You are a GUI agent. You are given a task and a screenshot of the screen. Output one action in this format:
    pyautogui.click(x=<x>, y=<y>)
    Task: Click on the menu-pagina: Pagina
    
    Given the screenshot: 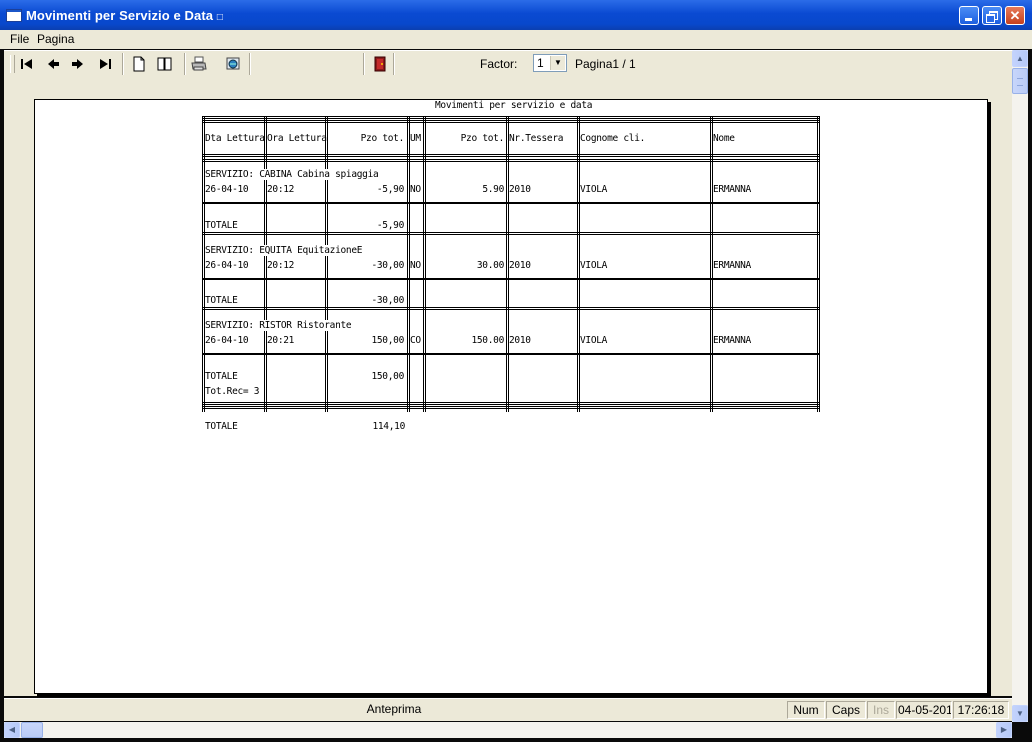 What is the action you would take?
    pyautogui.click(x=55, y=39)
    